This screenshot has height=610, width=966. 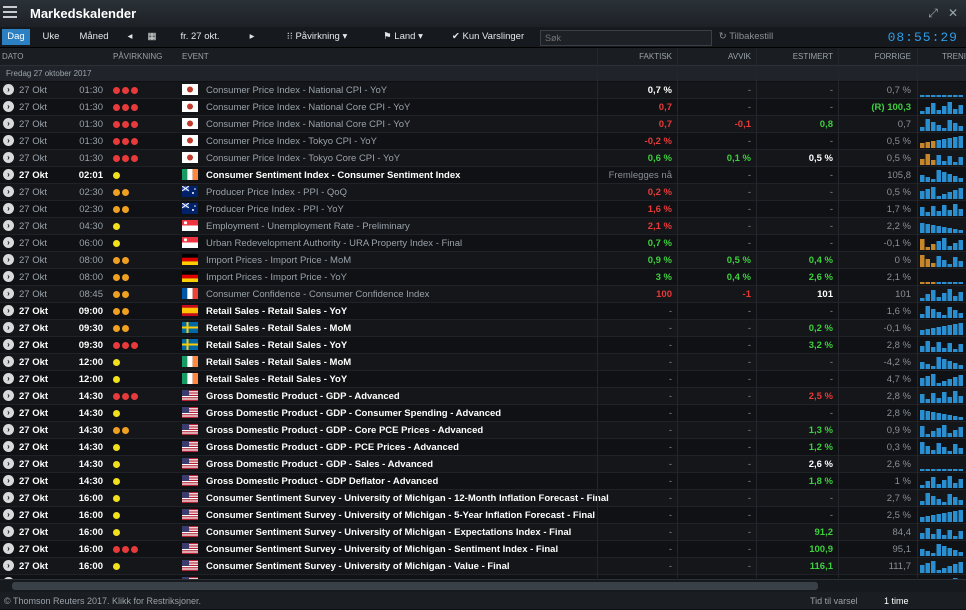 I want to click on row-deviation: -1, so click(x=746, y=294).